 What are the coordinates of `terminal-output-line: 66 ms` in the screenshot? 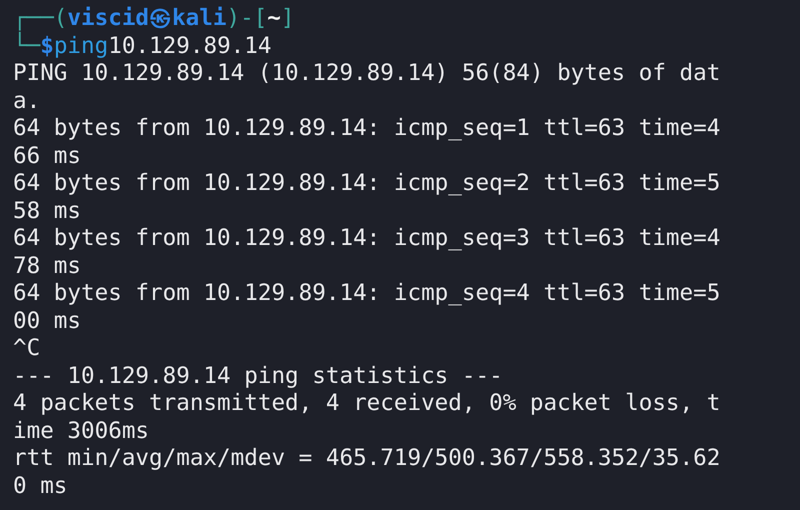 It's located at (47, 156).